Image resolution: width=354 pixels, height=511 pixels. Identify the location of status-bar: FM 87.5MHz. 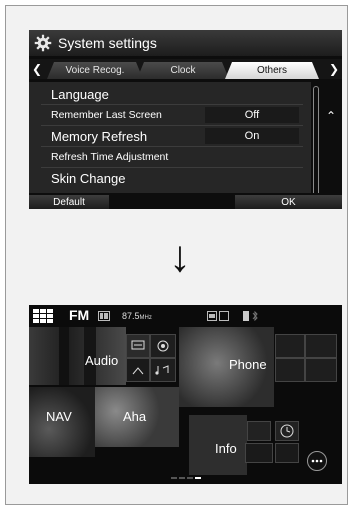
(185, 316).